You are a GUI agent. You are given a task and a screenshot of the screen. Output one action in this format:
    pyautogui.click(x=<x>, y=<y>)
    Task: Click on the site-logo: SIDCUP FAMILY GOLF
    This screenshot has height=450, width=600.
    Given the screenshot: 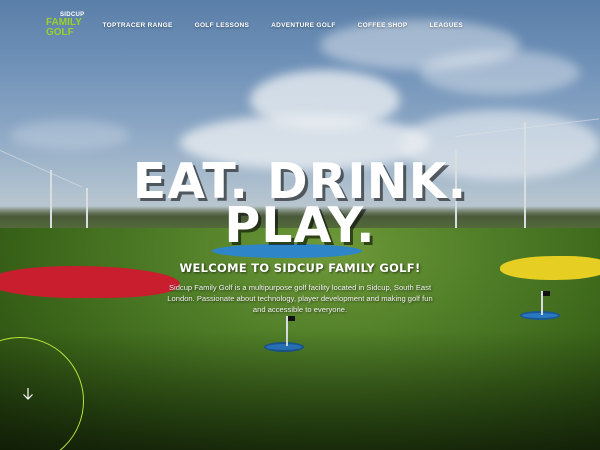 What is the action you would take?
    pyautogui.click(x=65, y=25)
    